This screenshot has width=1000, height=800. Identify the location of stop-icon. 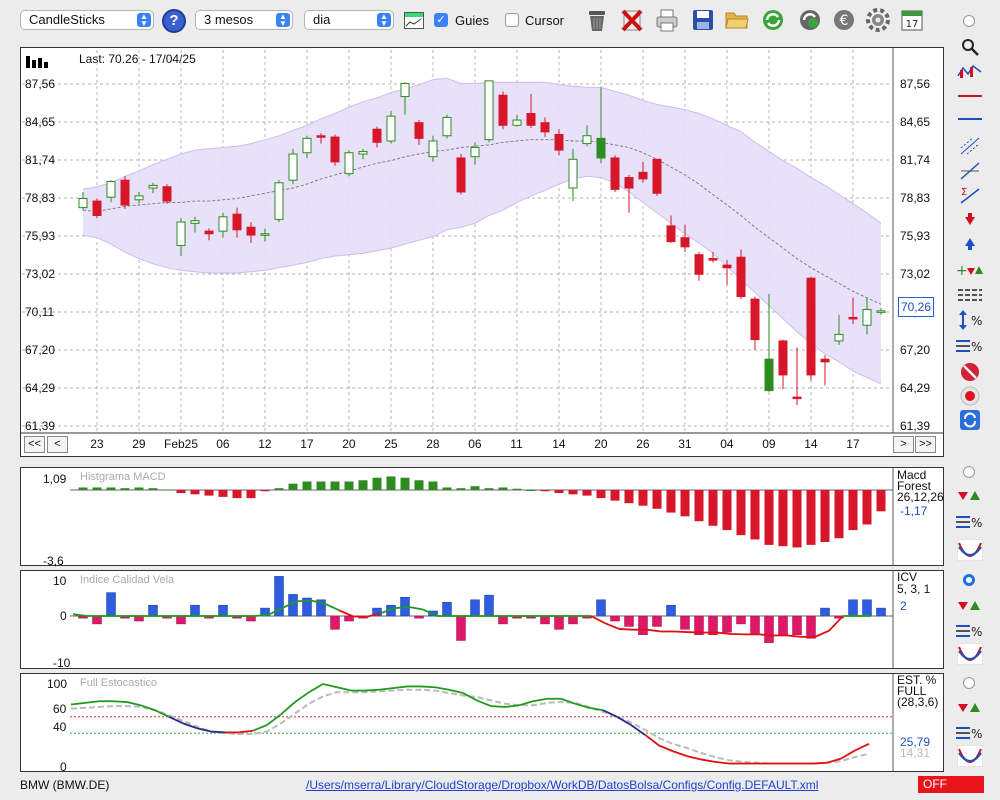
(970, 372).